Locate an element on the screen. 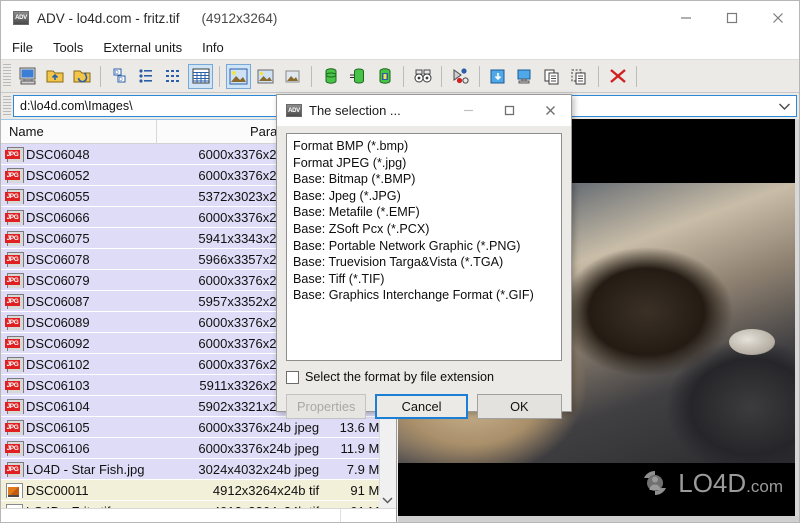 Image resolution: width=800 pixels, height=523 pixels. lo4d-watermark-text: LO4D.com is located at coordinates (730, 483).